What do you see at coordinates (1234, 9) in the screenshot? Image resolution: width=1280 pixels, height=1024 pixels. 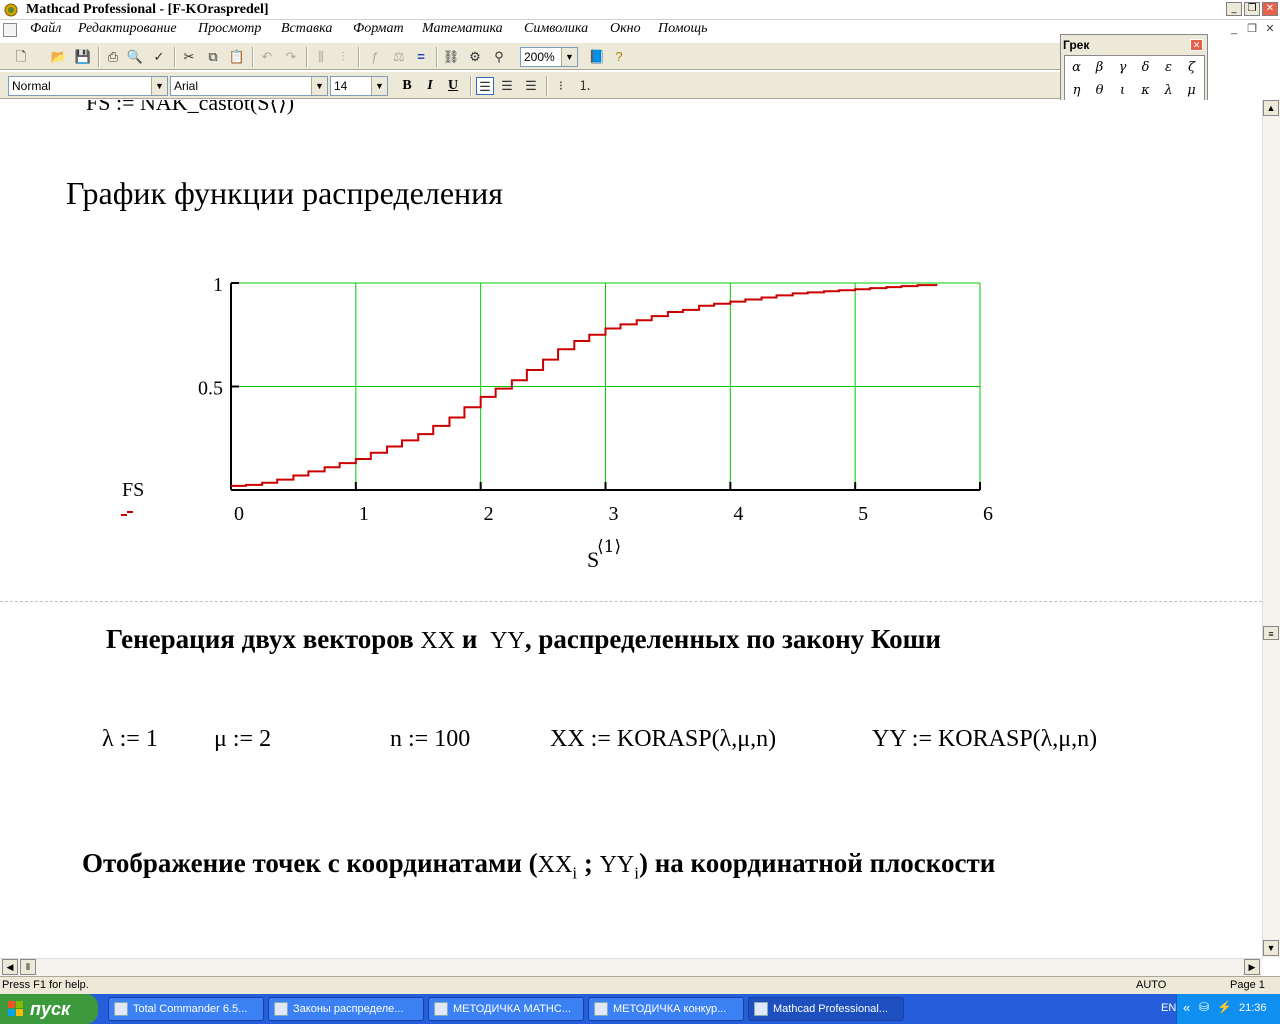 I see `minimize-button: _` at bounding box center [1234, 9].